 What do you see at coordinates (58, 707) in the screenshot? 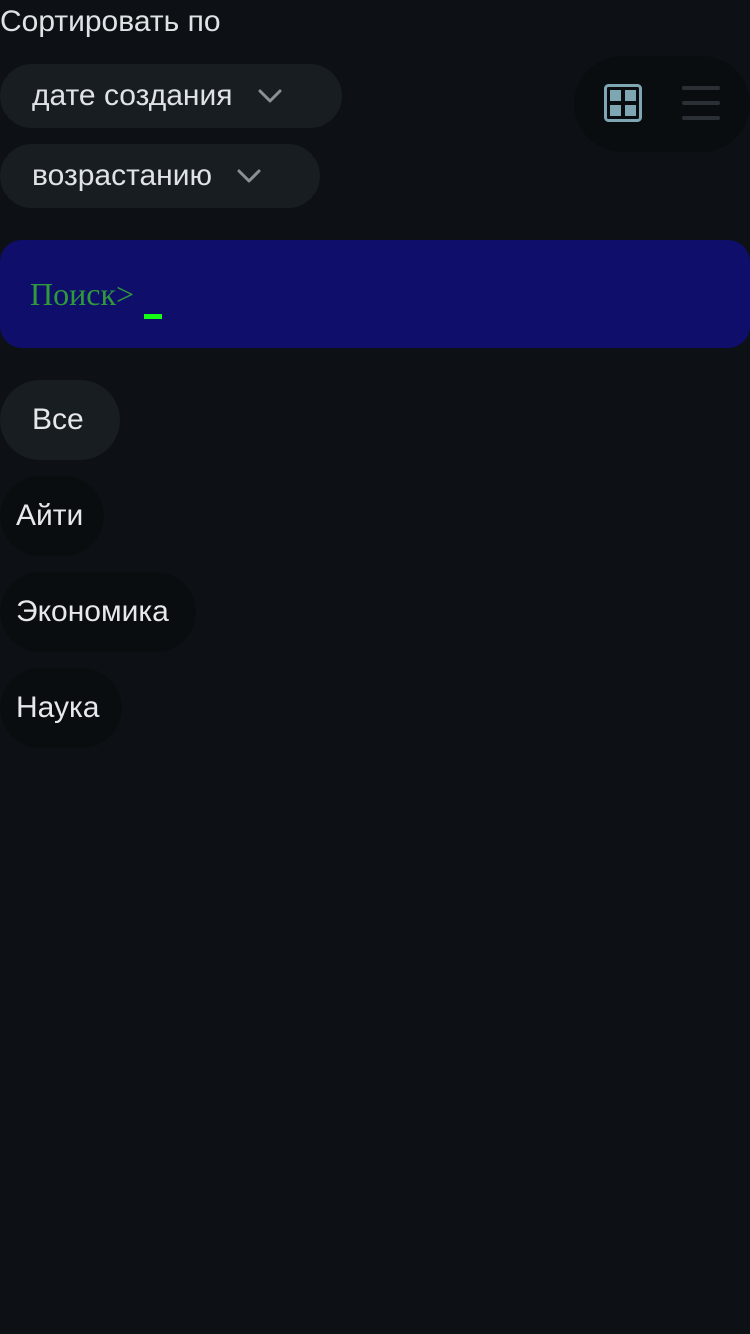
I see `category-chip-label: Наука` at bounding box center [58, 707].